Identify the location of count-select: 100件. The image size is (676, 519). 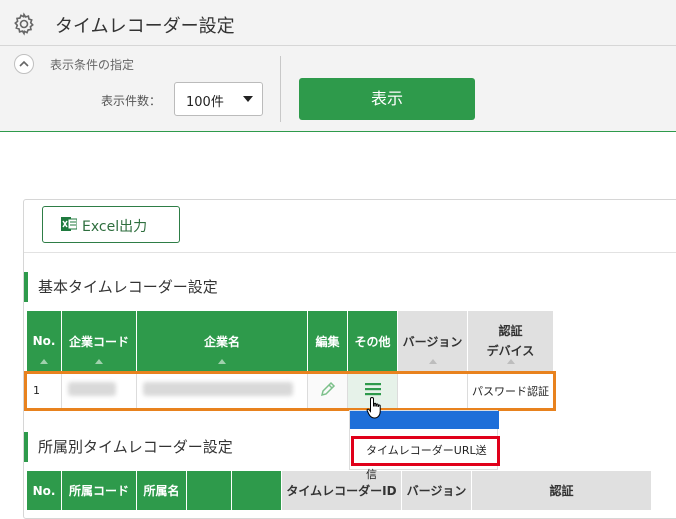
(218, 99).